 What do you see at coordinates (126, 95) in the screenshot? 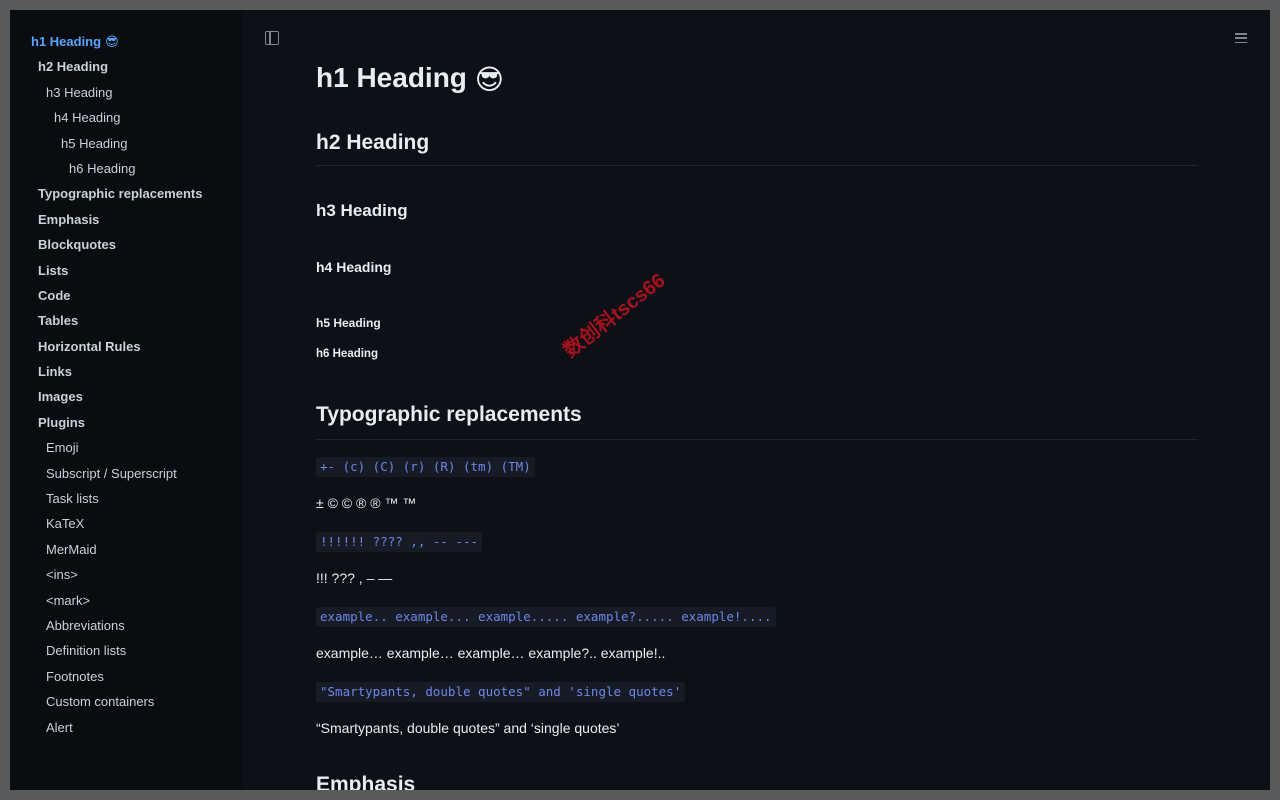
I see `toc-item-h3-heading: h3 Heading` at bounding box center [126, 95].